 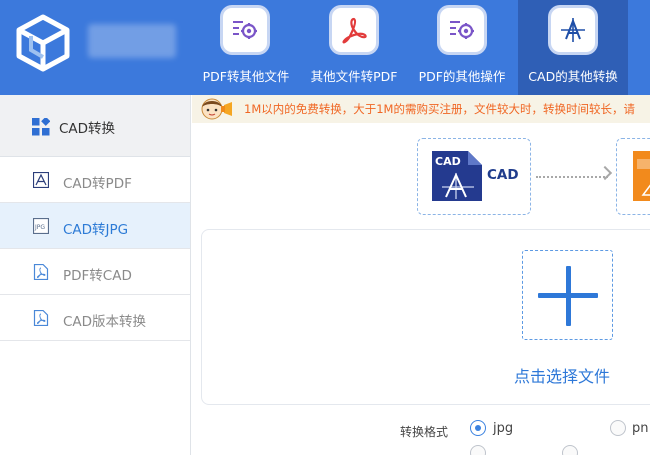 What do you see at coordinates (570, 450) in the screenshot?
I see `format-radio-row2-b` at bounding box center [570, 450].